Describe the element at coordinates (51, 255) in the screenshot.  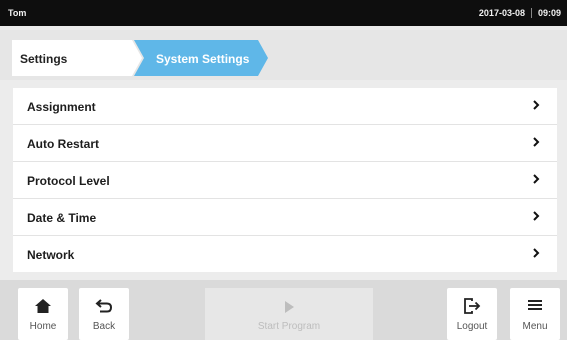
I see `list-item-label: Network` at that location.